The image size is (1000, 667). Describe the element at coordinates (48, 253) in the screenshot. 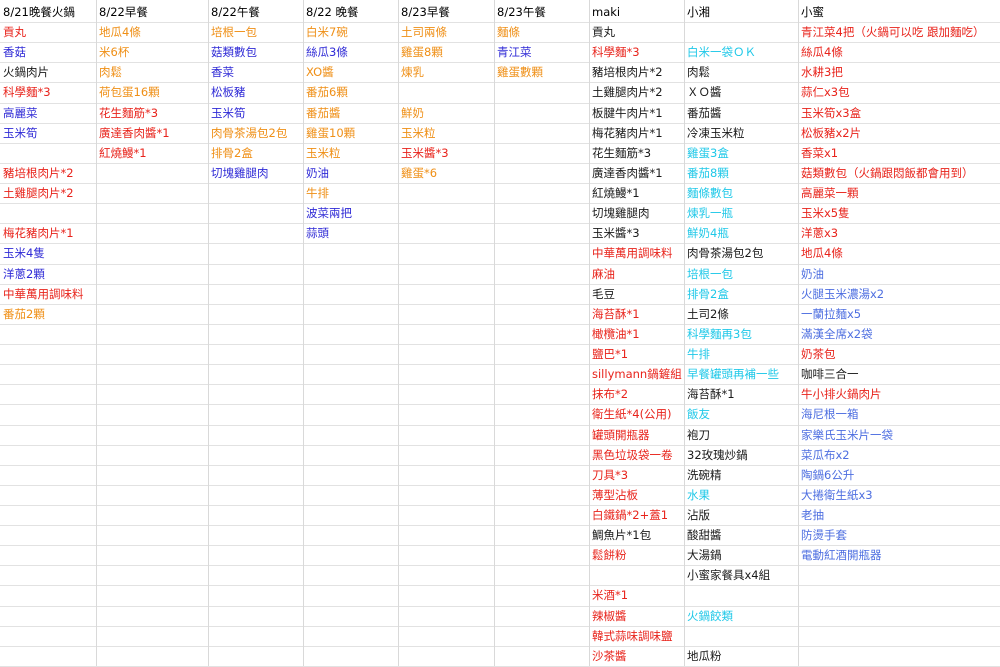

I see `table-cell: 玉米4隻` at that location.